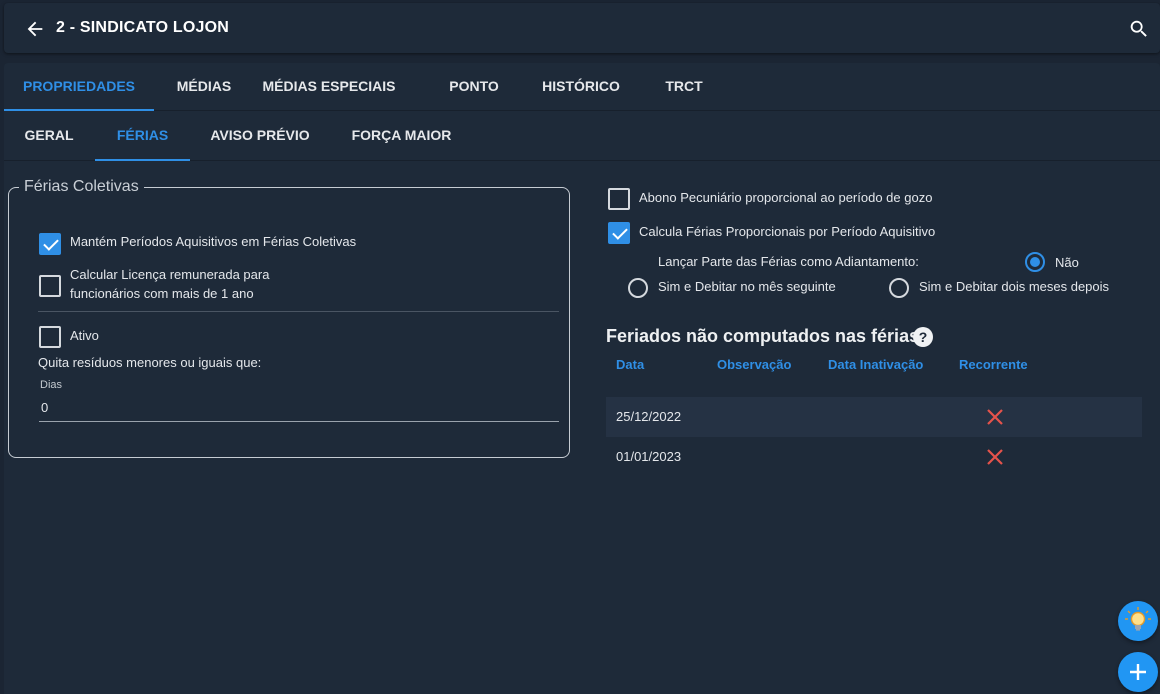 The image size is (1160, 694). Describe the element at coordinates (874, 417) in the screenshot. I see `table-row: 25/12/2022` at that location.